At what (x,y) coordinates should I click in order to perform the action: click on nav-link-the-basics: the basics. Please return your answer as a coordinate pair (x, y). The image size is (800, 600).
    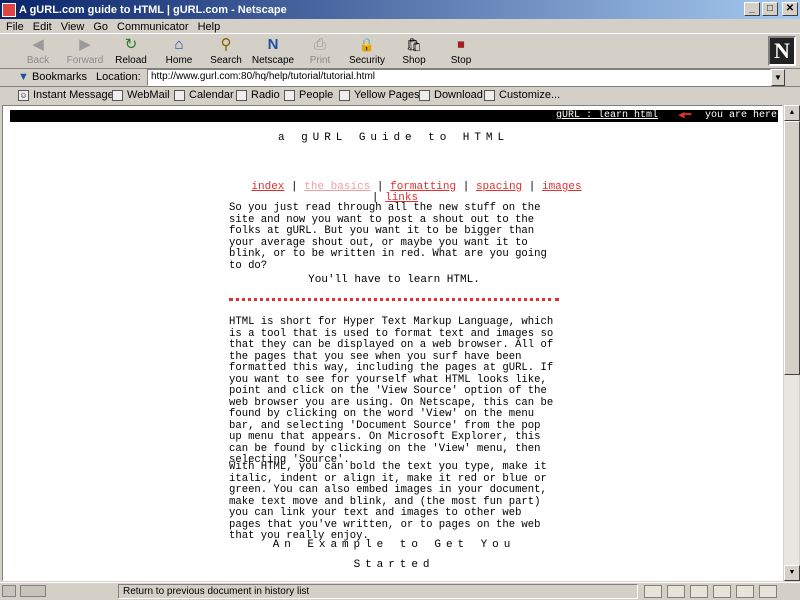
    Looking at the image, I should click on (337, 187).